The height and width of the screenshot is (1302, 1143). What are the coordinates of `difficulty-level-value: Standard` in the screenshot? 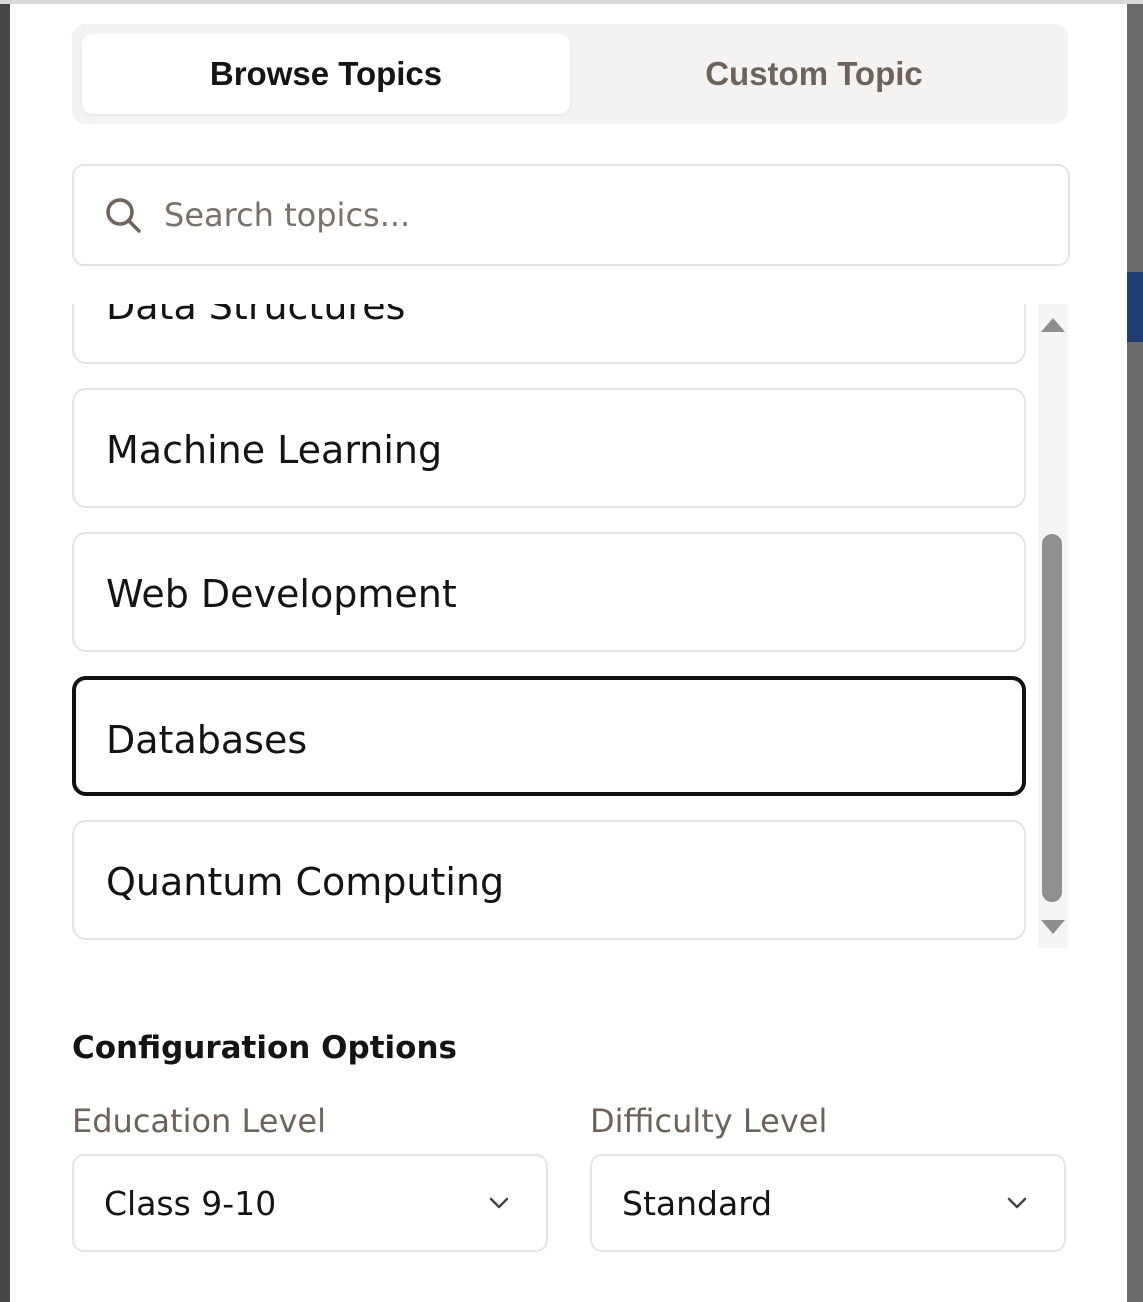 It's located at (697, 1203).